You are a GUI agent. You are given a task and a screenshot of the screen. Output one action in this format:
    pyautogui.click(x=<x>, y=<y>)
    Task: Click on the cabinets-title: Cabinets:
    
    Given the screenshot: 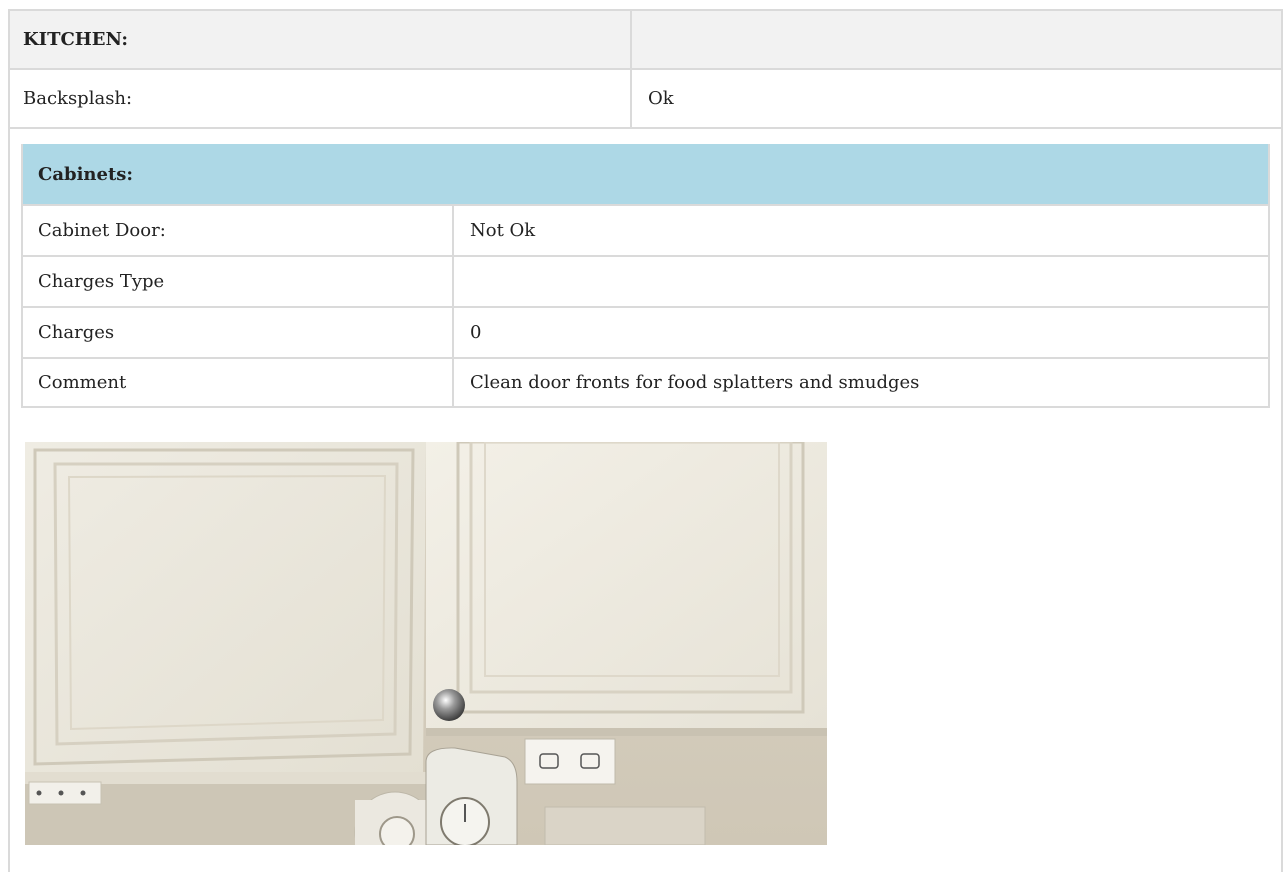 What is the action you would take?
    pyautogui.click(x=86, y=174)
    